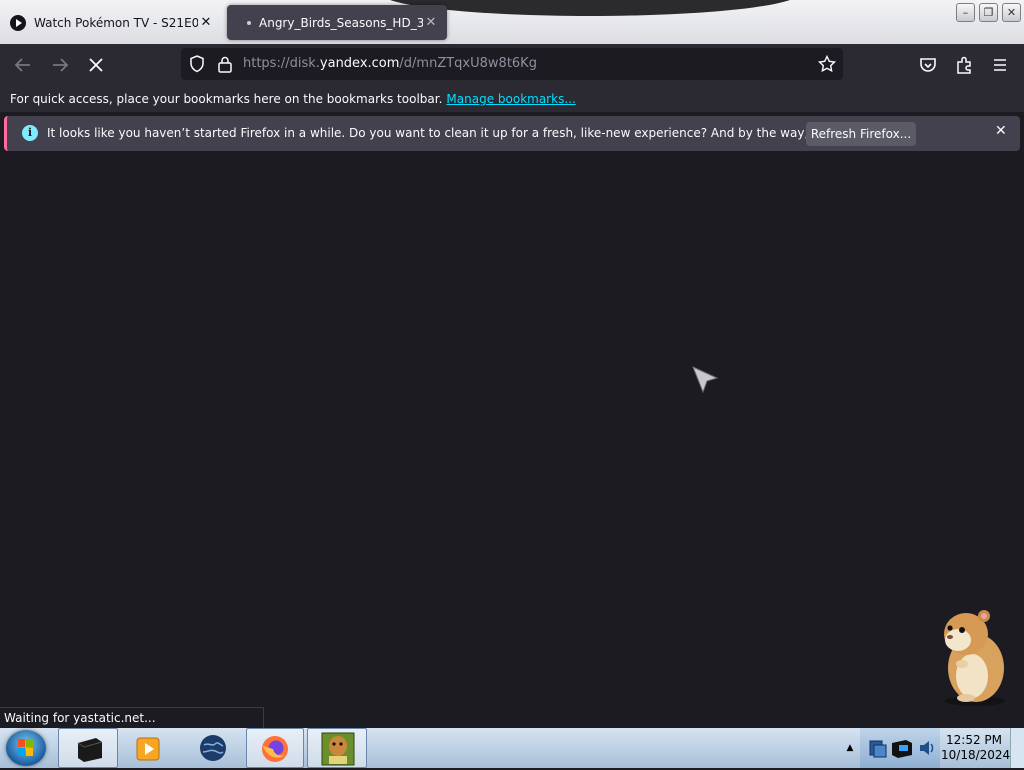  What do you see at coordinates (927, 750) in the screenshot?
I see `volume-icon` at bounding box center [927, 750].